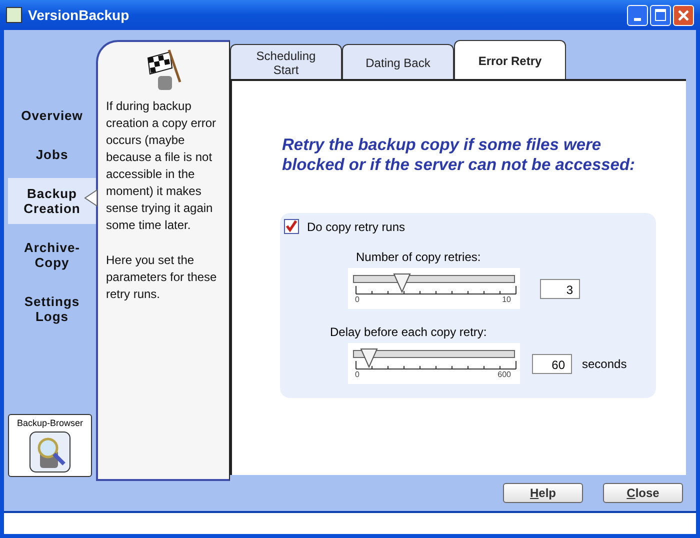 The width and height of the screenshot is (700, 538). I want to click on value-field: 3, so click(560, 288).